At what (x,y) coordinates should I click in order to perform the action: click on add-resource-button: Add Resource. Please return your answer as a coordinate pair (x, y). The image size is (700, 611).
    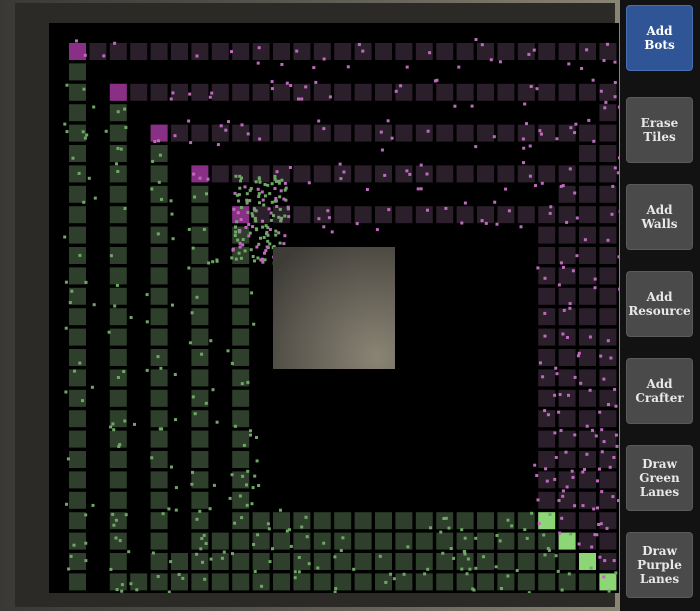
    Looking at the image, I should click on (659, 304).